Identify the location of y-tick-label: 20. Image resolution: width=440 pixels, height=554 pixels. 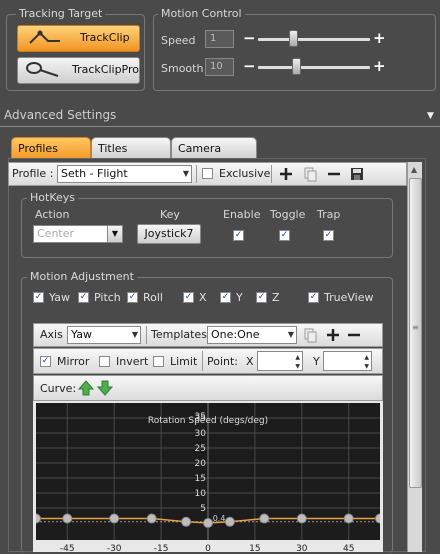
(201, 464).